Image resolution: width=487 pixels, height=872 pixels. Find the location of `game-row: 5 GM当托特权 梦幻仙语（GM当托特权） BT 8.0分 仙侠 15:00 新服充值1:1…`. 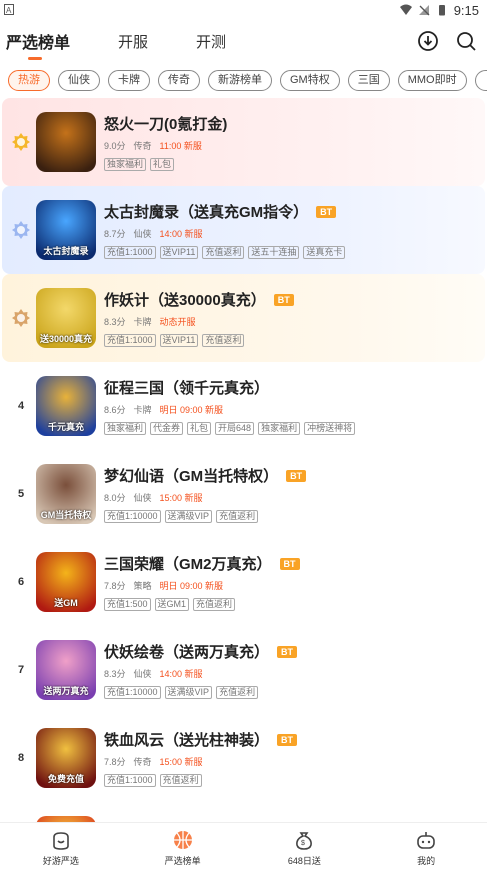

game-row: 5 GM当托特权 梦幻仙语（GM当托特权） BT 8.0分 仙侠 15:00 新服充值1:1… is located at coordinates (243, 494).